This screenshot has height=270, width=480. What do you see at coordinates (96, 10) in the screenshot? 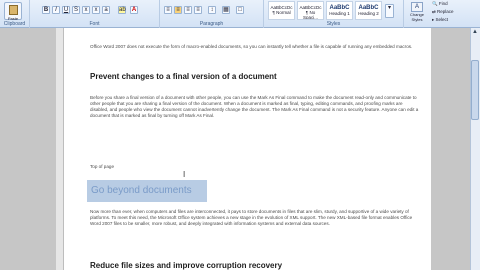
I see `superscript-button: x` at bounding box center [96, 10].